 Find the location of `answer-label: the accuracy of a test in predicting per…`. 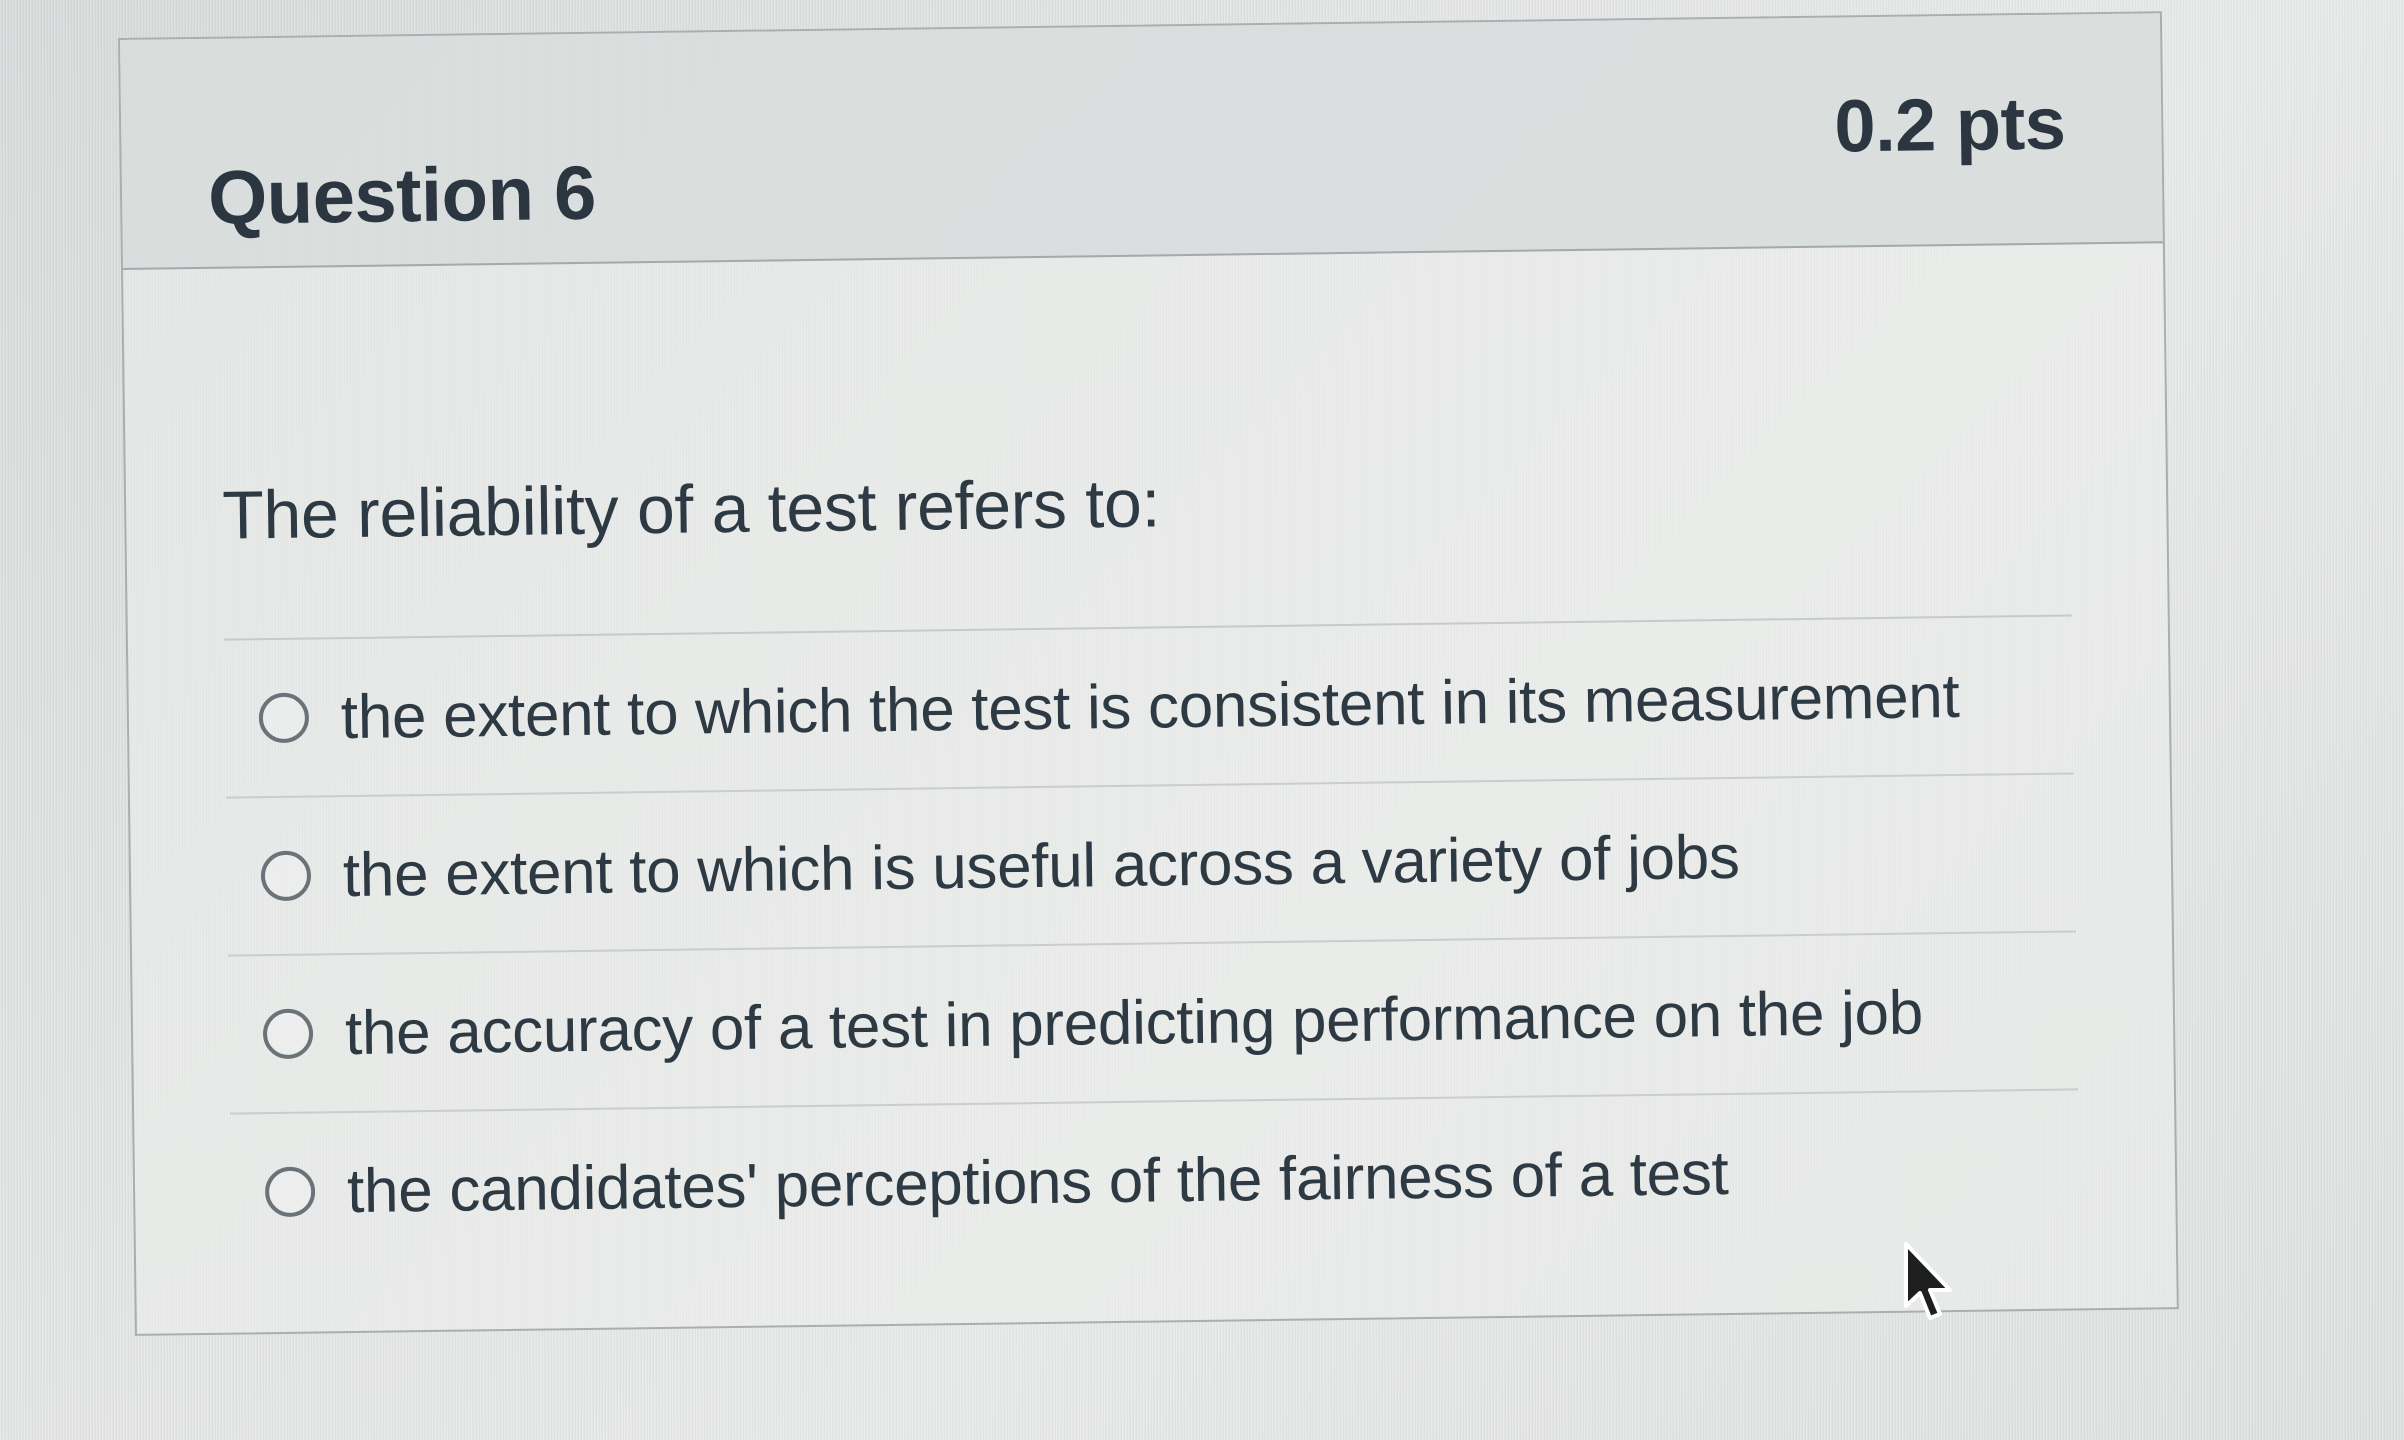

answer-label: the accuracy of a test in predicting per… is located at coordinates (1134, 1023).